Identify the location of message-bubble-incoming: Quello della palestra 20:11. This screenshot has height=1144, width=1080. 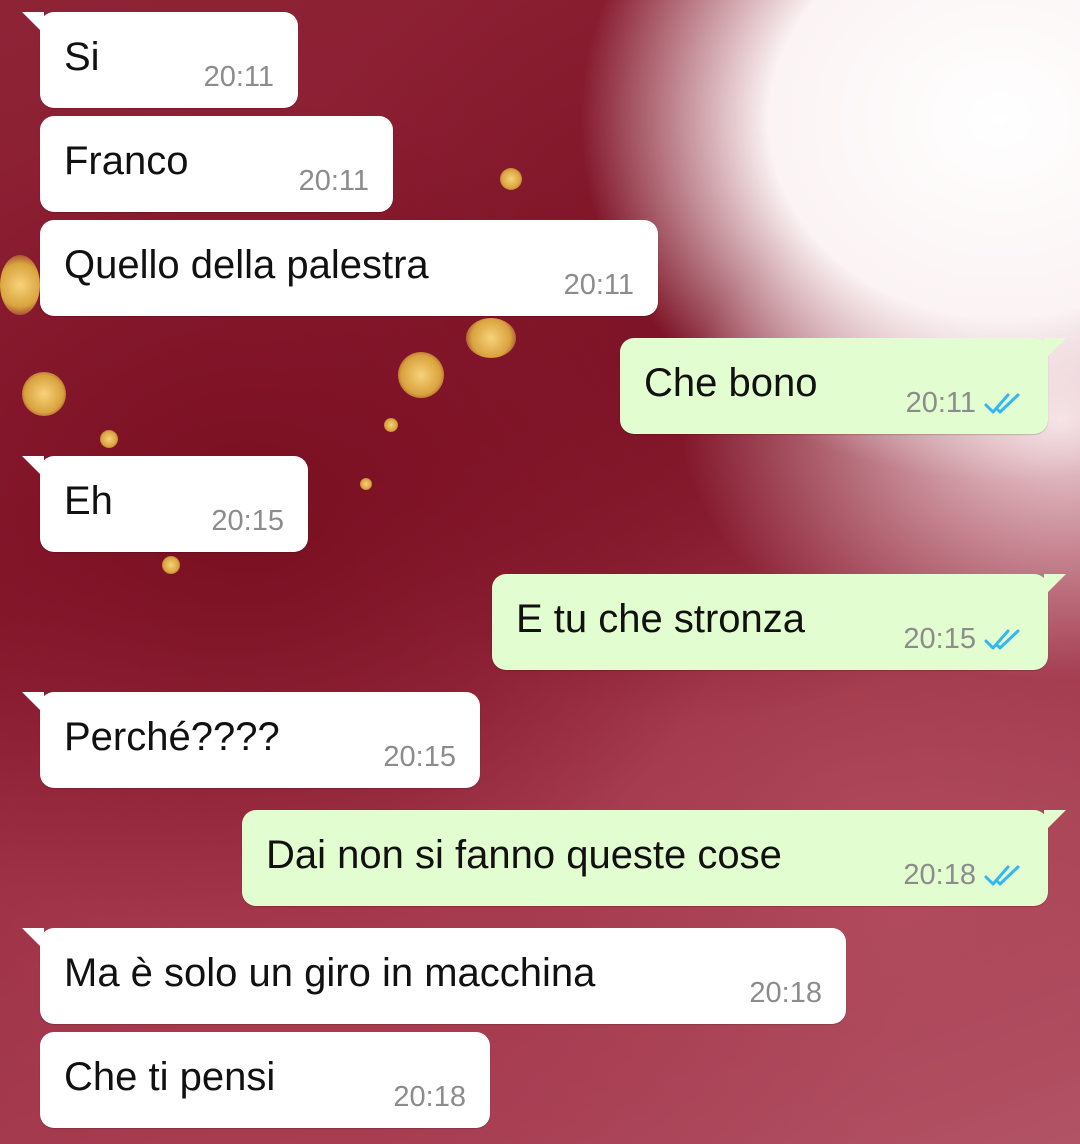
(349, 268).